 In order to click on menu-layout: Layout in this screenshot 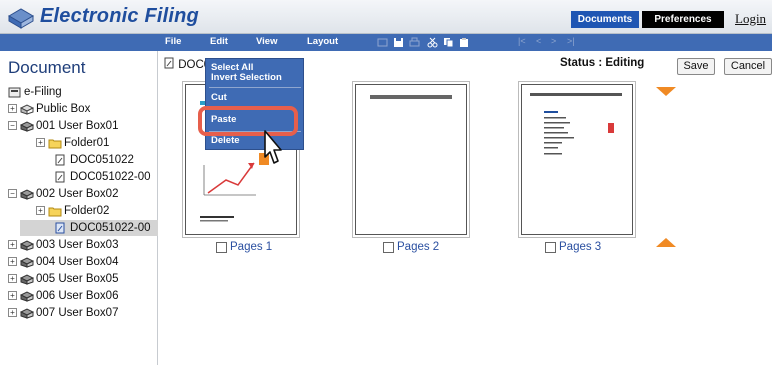, I will do `click(322, 41)`.